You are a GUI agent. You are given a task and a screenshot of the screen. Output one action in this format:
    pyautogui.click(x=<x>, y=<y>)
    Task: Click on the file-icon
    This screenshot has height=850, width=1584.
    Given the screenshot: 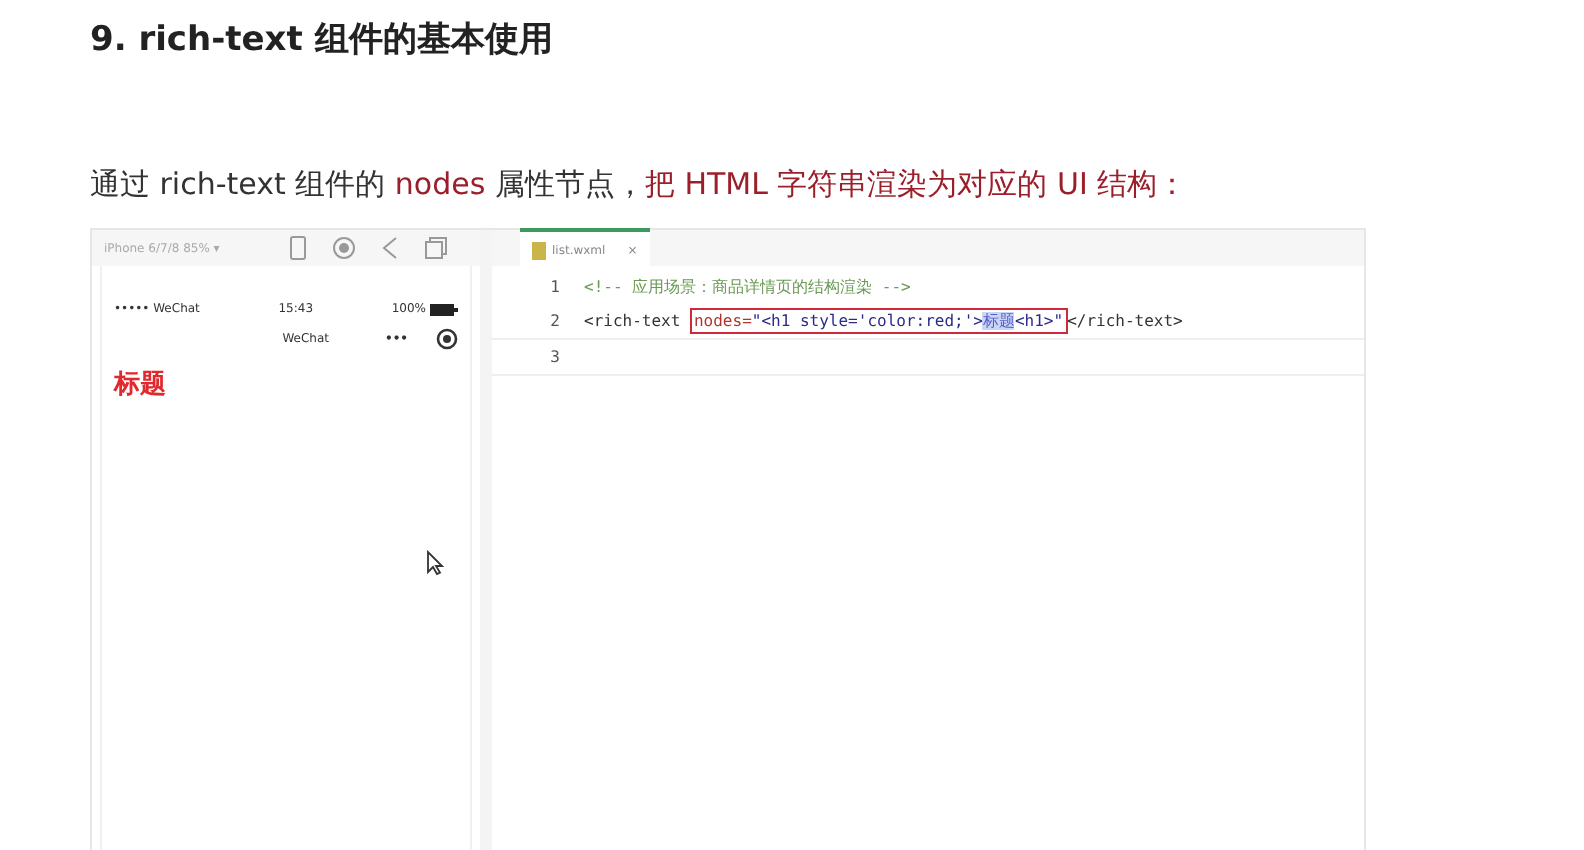 What is the action you would take?
    pyautogui.click(x=539, y=250)
    